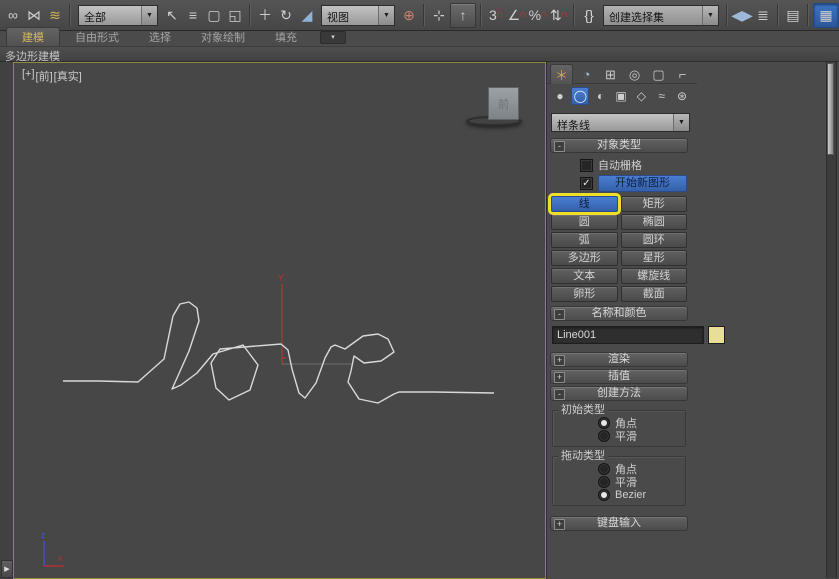  Describe the element at coordinates (6, 320) in the screenshot. I see `left-dock-strip: ▶` at that location.